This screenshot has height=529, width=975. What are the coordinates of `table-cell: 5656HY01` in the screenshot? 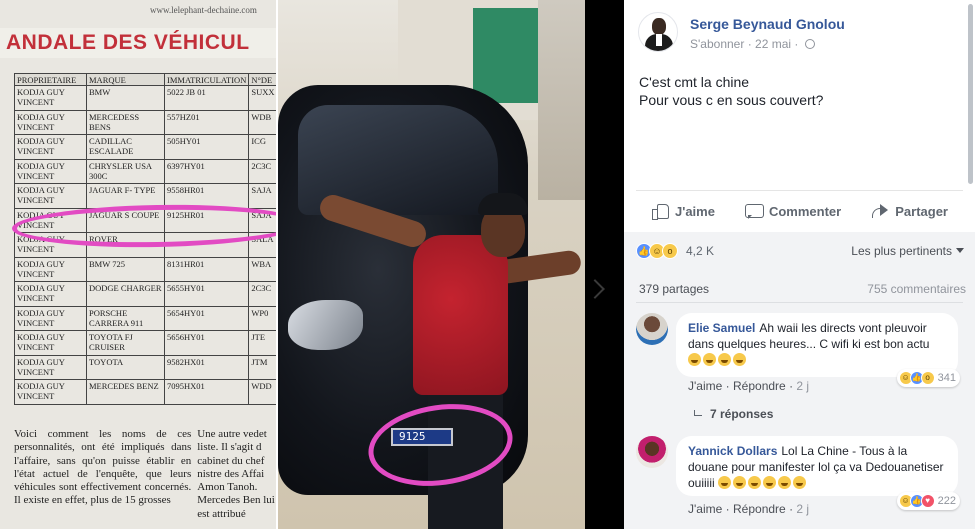 It's located at (206, 343).